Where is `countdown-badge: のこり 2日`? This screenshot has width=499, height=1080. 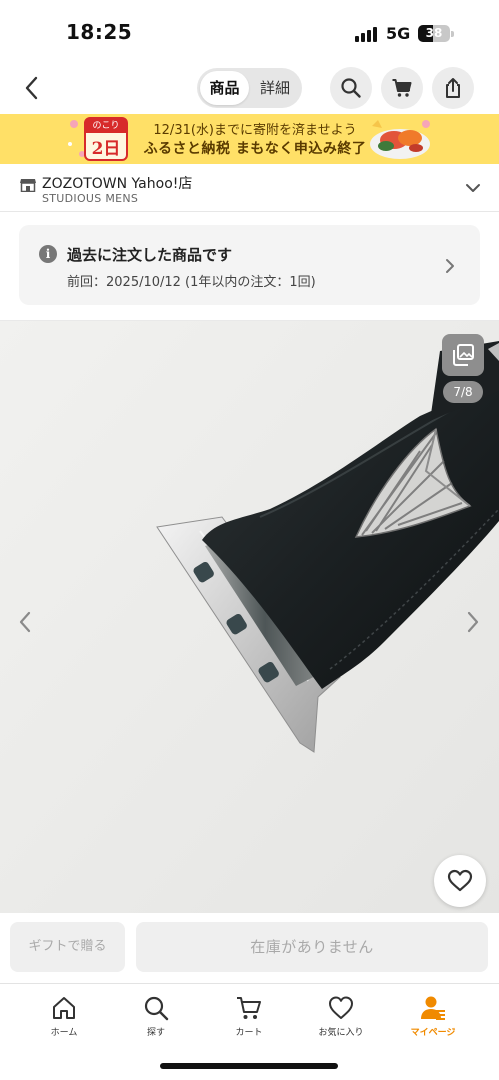
countdown-badge: のこり 2日 is located at coordinates (106, 139).